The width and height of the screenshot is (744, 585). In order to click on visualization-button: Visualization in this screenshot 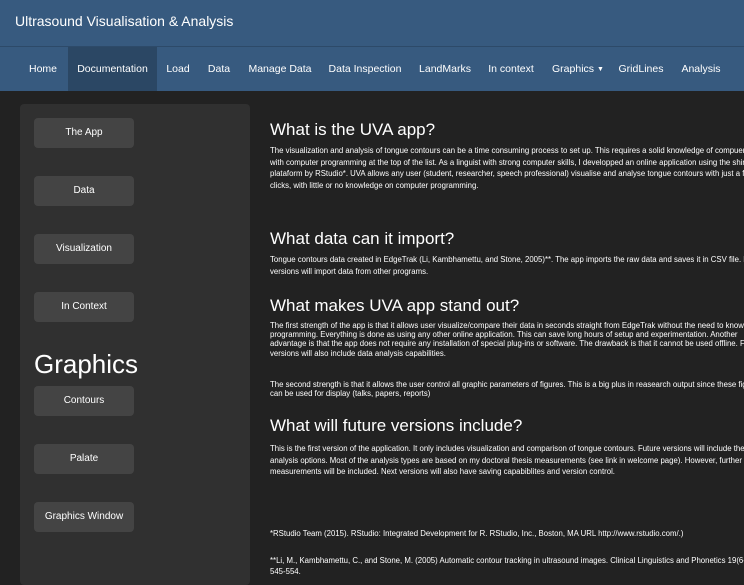, I will do `click(84, 249)`.